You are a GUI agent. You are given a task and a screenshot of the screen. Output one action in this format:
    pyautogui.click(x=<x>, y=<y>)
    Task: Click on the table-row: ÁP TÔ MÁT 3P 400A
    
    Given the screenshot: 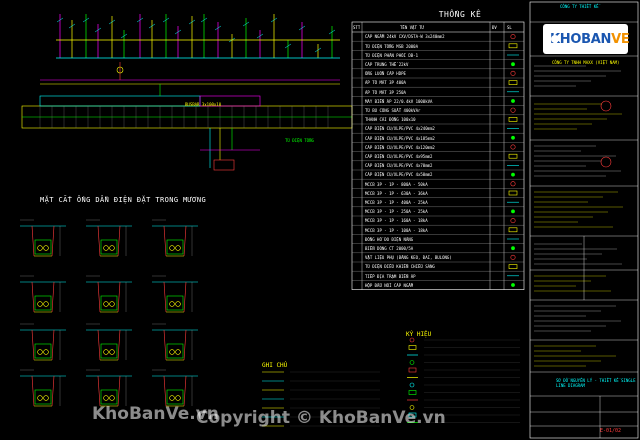 What is the action you would take?
    pyautogui.click(x=385, y=83)
    